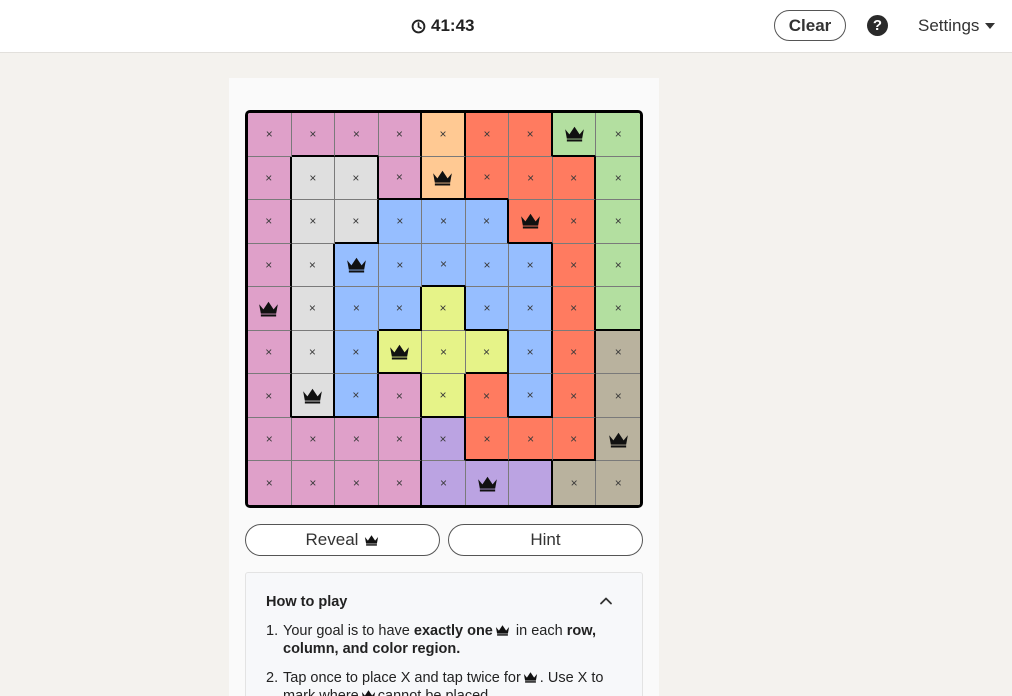 Image resolution: width=1012 pixels, height=696 pixels. I want to click on reveal-button: Reveal, so click(342, 540).